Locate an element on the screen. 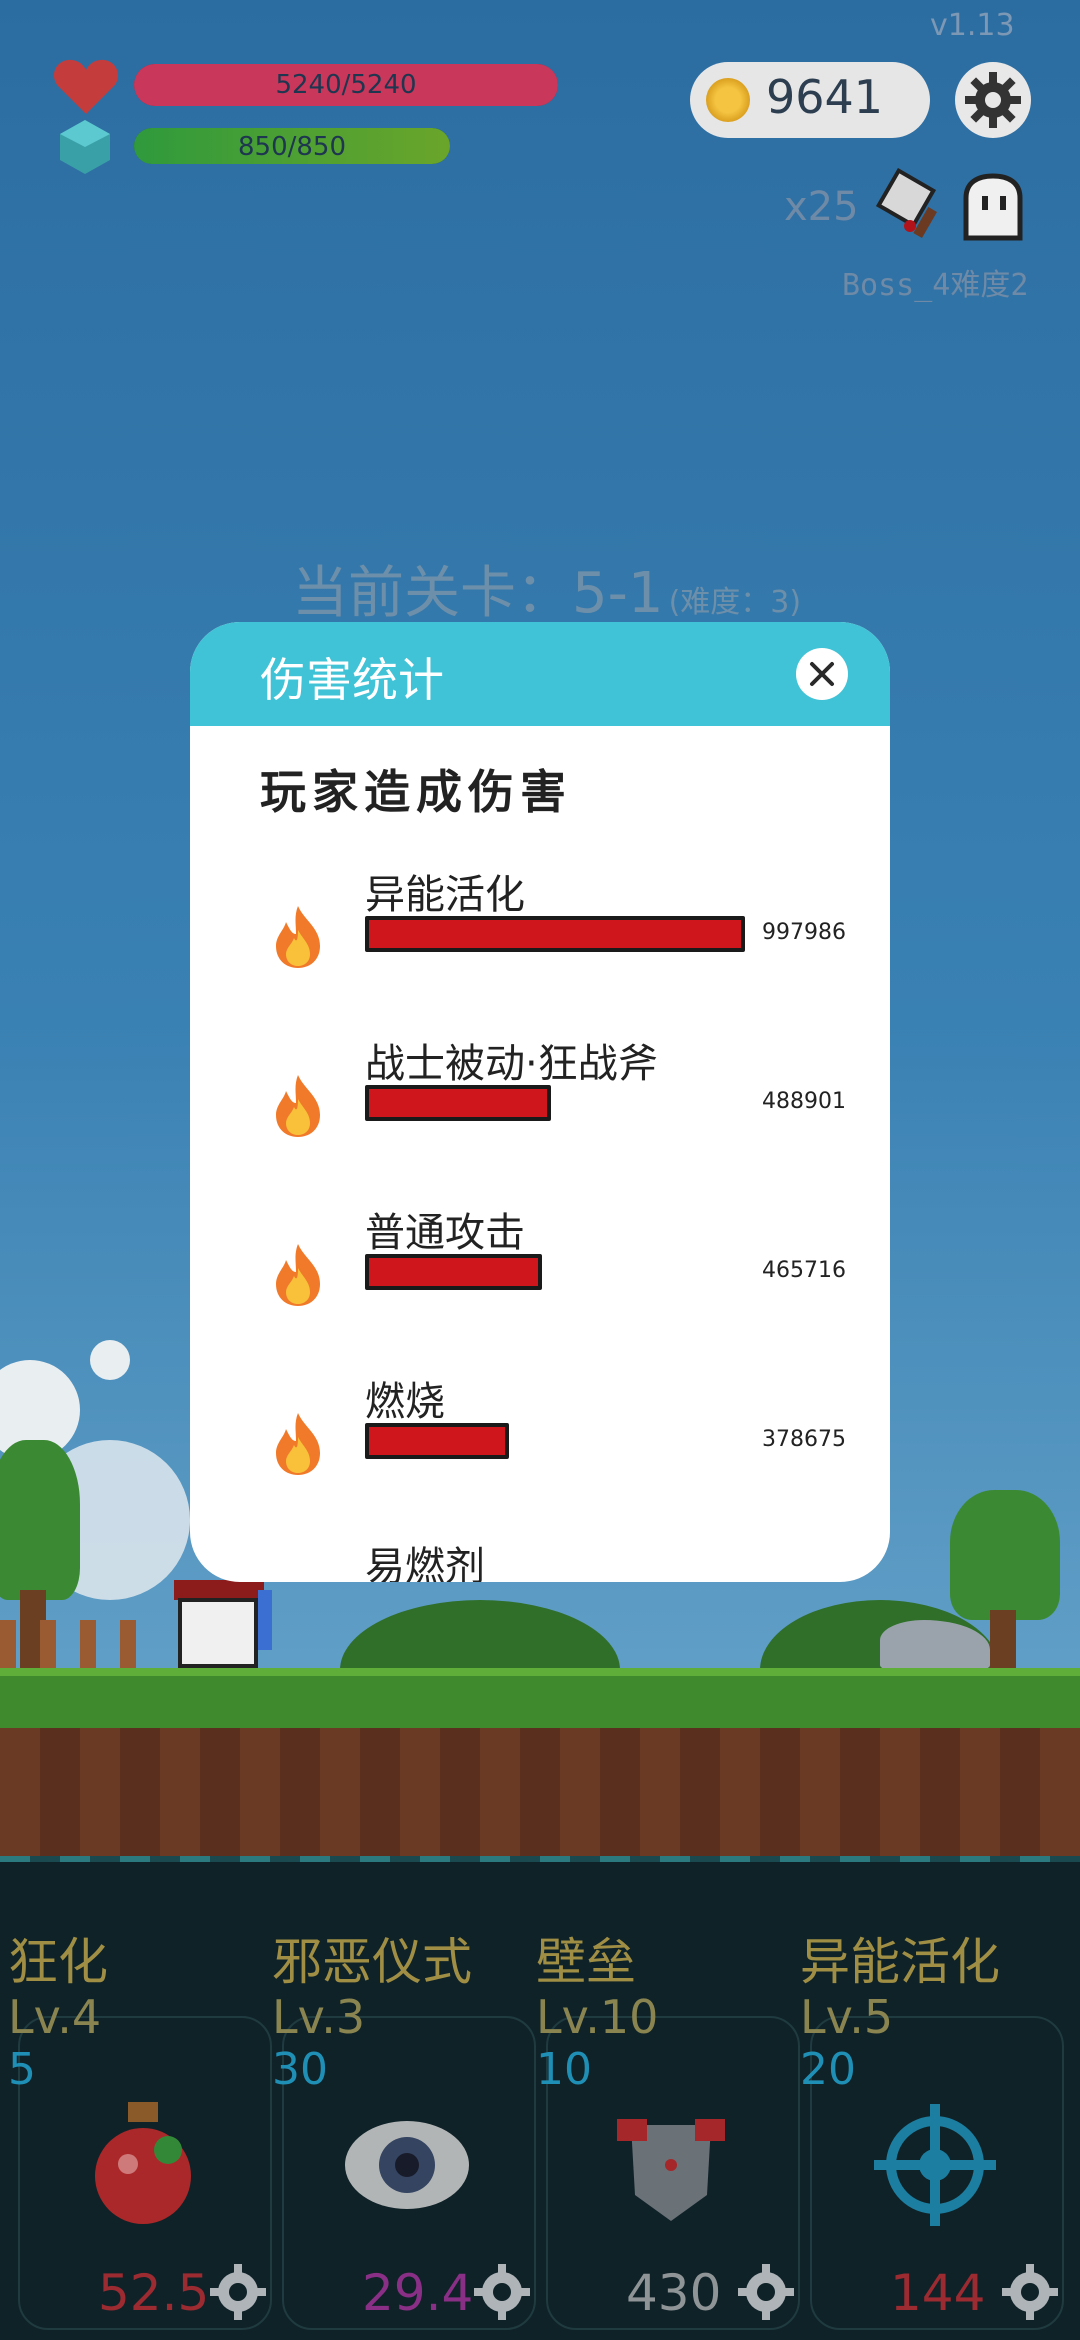  skill-level: Lv.10 is located at coordinates (597, 2017).